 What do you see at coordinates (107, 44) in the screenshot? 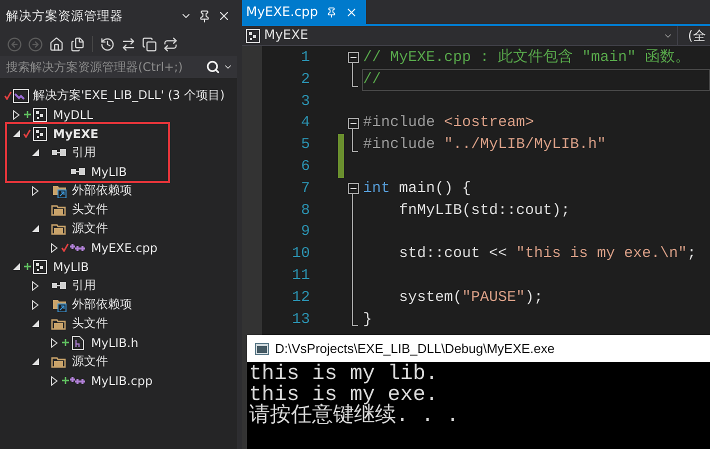
I see `clock-icon` at bounding box center [107, 44].